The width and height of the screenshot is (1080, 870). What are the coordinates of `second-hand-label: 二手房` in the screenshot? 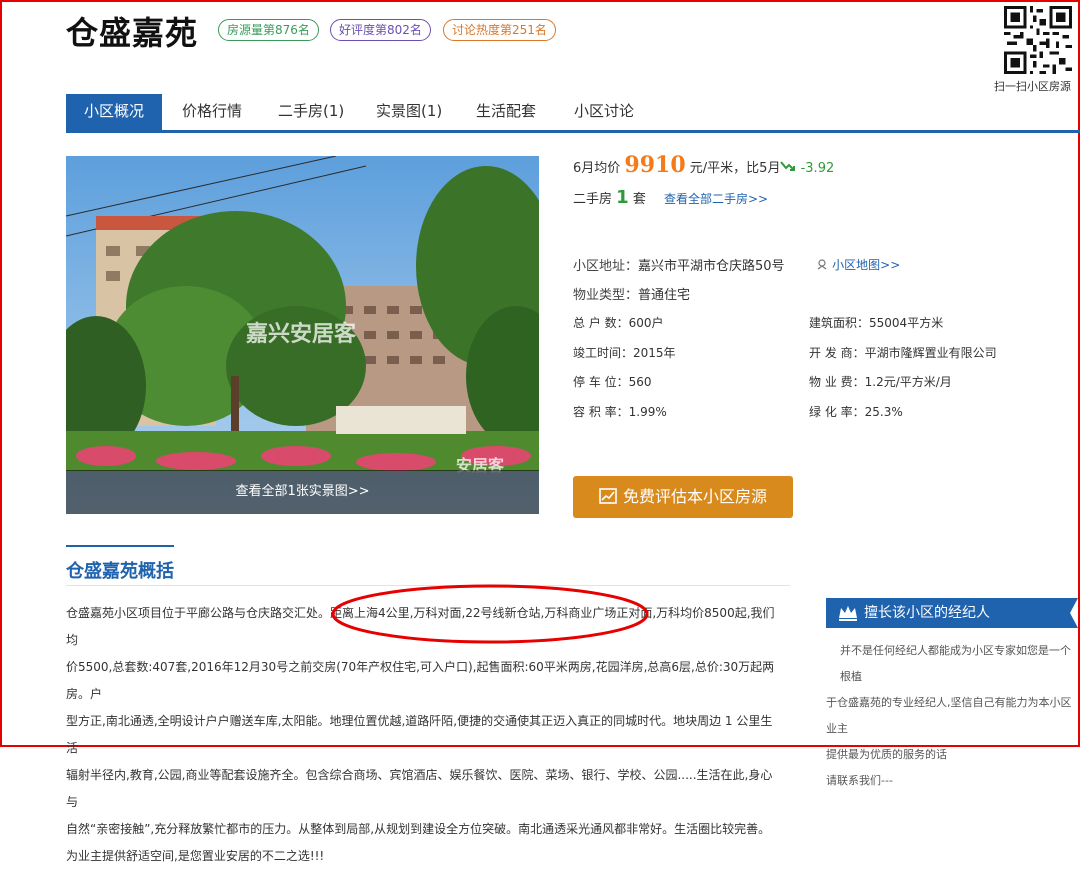 It's located at (593, 199).